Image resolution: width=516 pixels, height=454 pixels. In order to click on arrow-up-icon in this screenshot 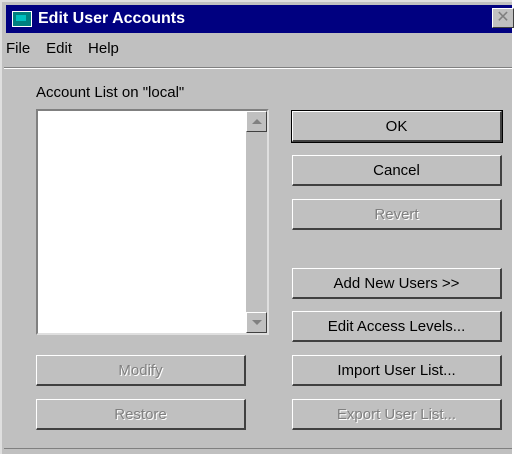, I will do `click(257, 121)`.